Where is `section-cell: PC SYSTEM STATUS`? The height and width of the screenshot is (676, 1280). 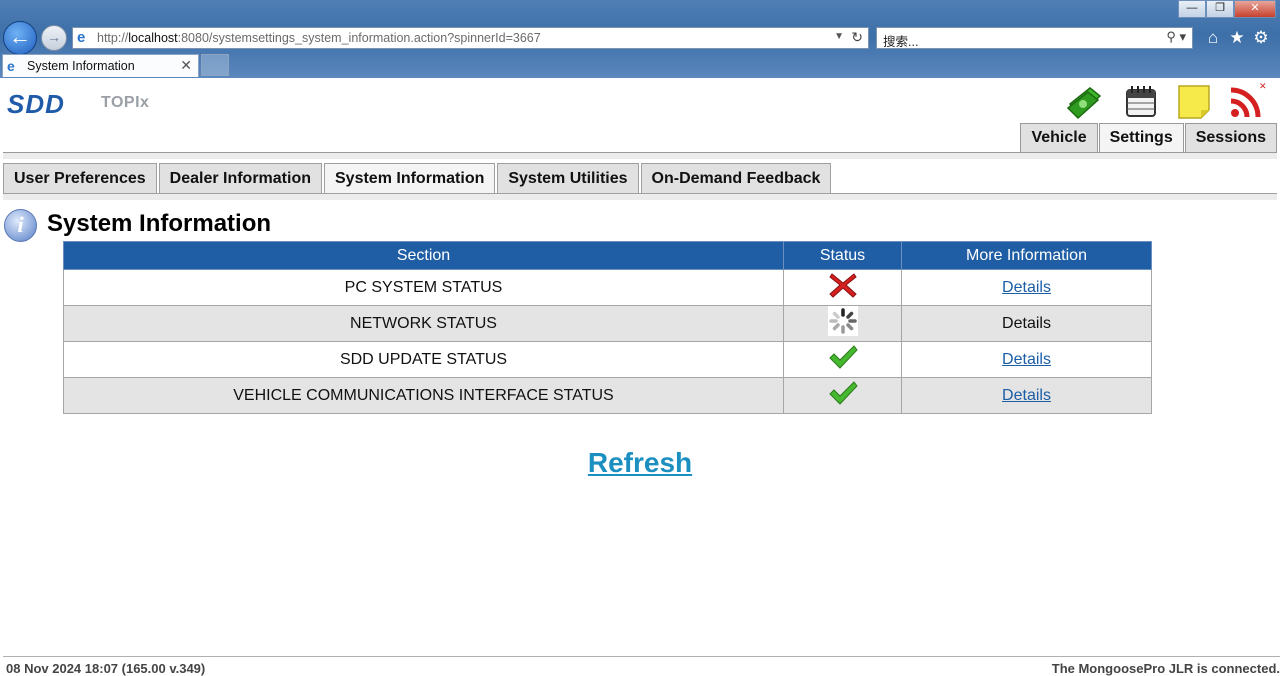 section-cell: PC SYSTEM STATUS is located at coordinates (423, 287).